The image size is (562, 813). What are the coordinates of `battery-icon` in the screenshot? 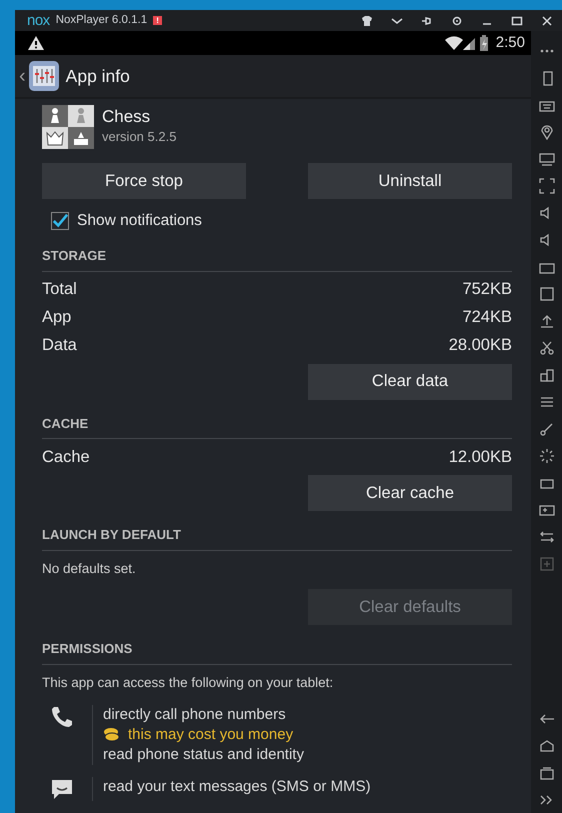 It's located at (483, 43).